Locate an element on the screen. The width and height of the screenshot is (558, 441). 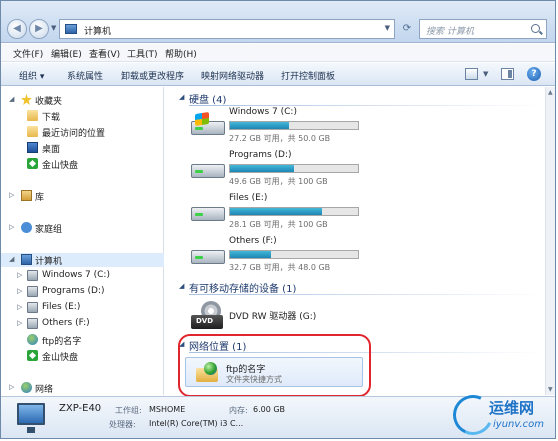
highlight-annotation is located at coordinates (274, 365).